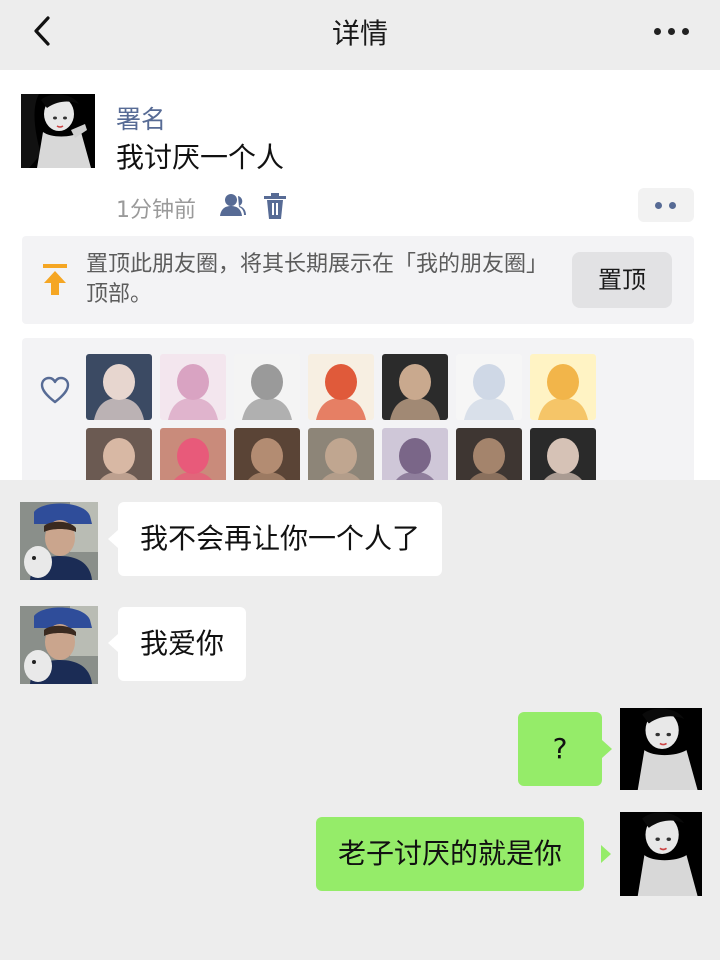  Describe the element at coordinates (182, 644) in the screenshot. I see `message-bubble: 我爱你` at that location.